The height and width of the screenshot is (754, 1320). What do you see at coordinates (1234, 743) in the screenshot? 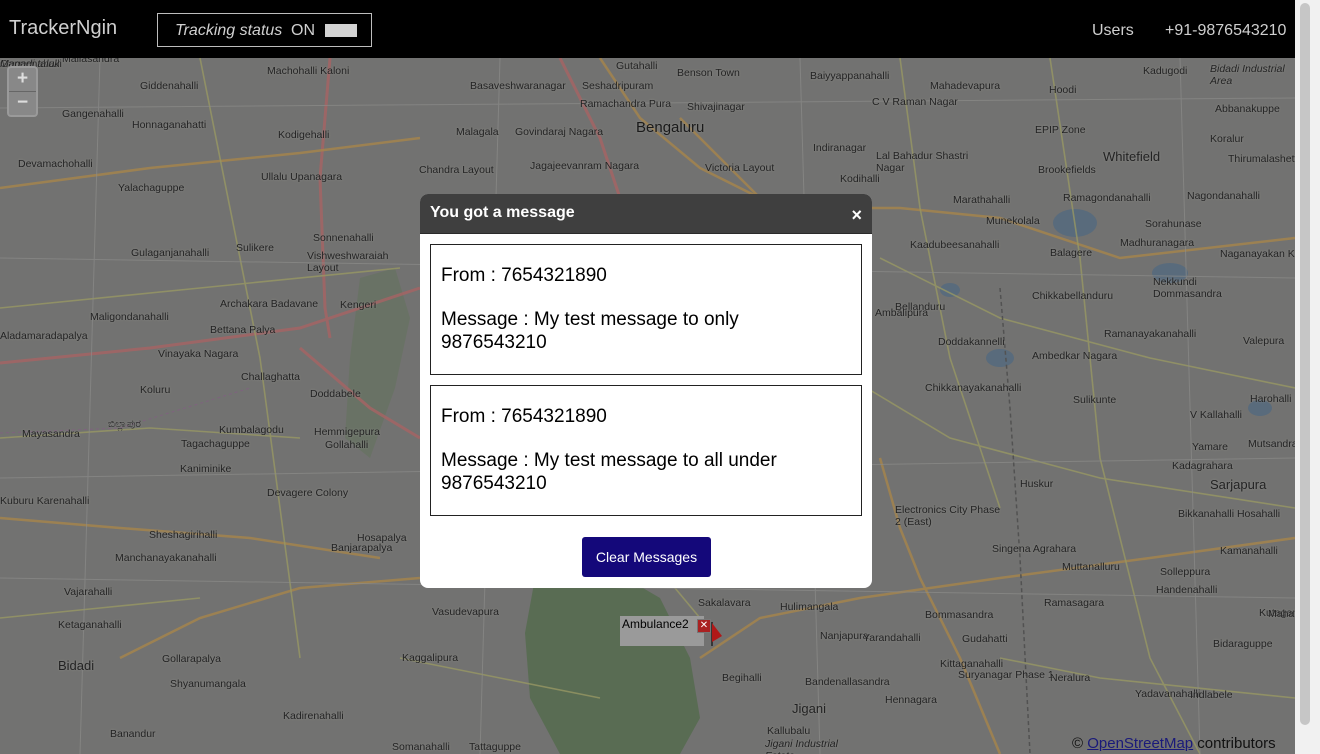
I see `attribution-suffix: contributors` at bounding box center [1234, 743].